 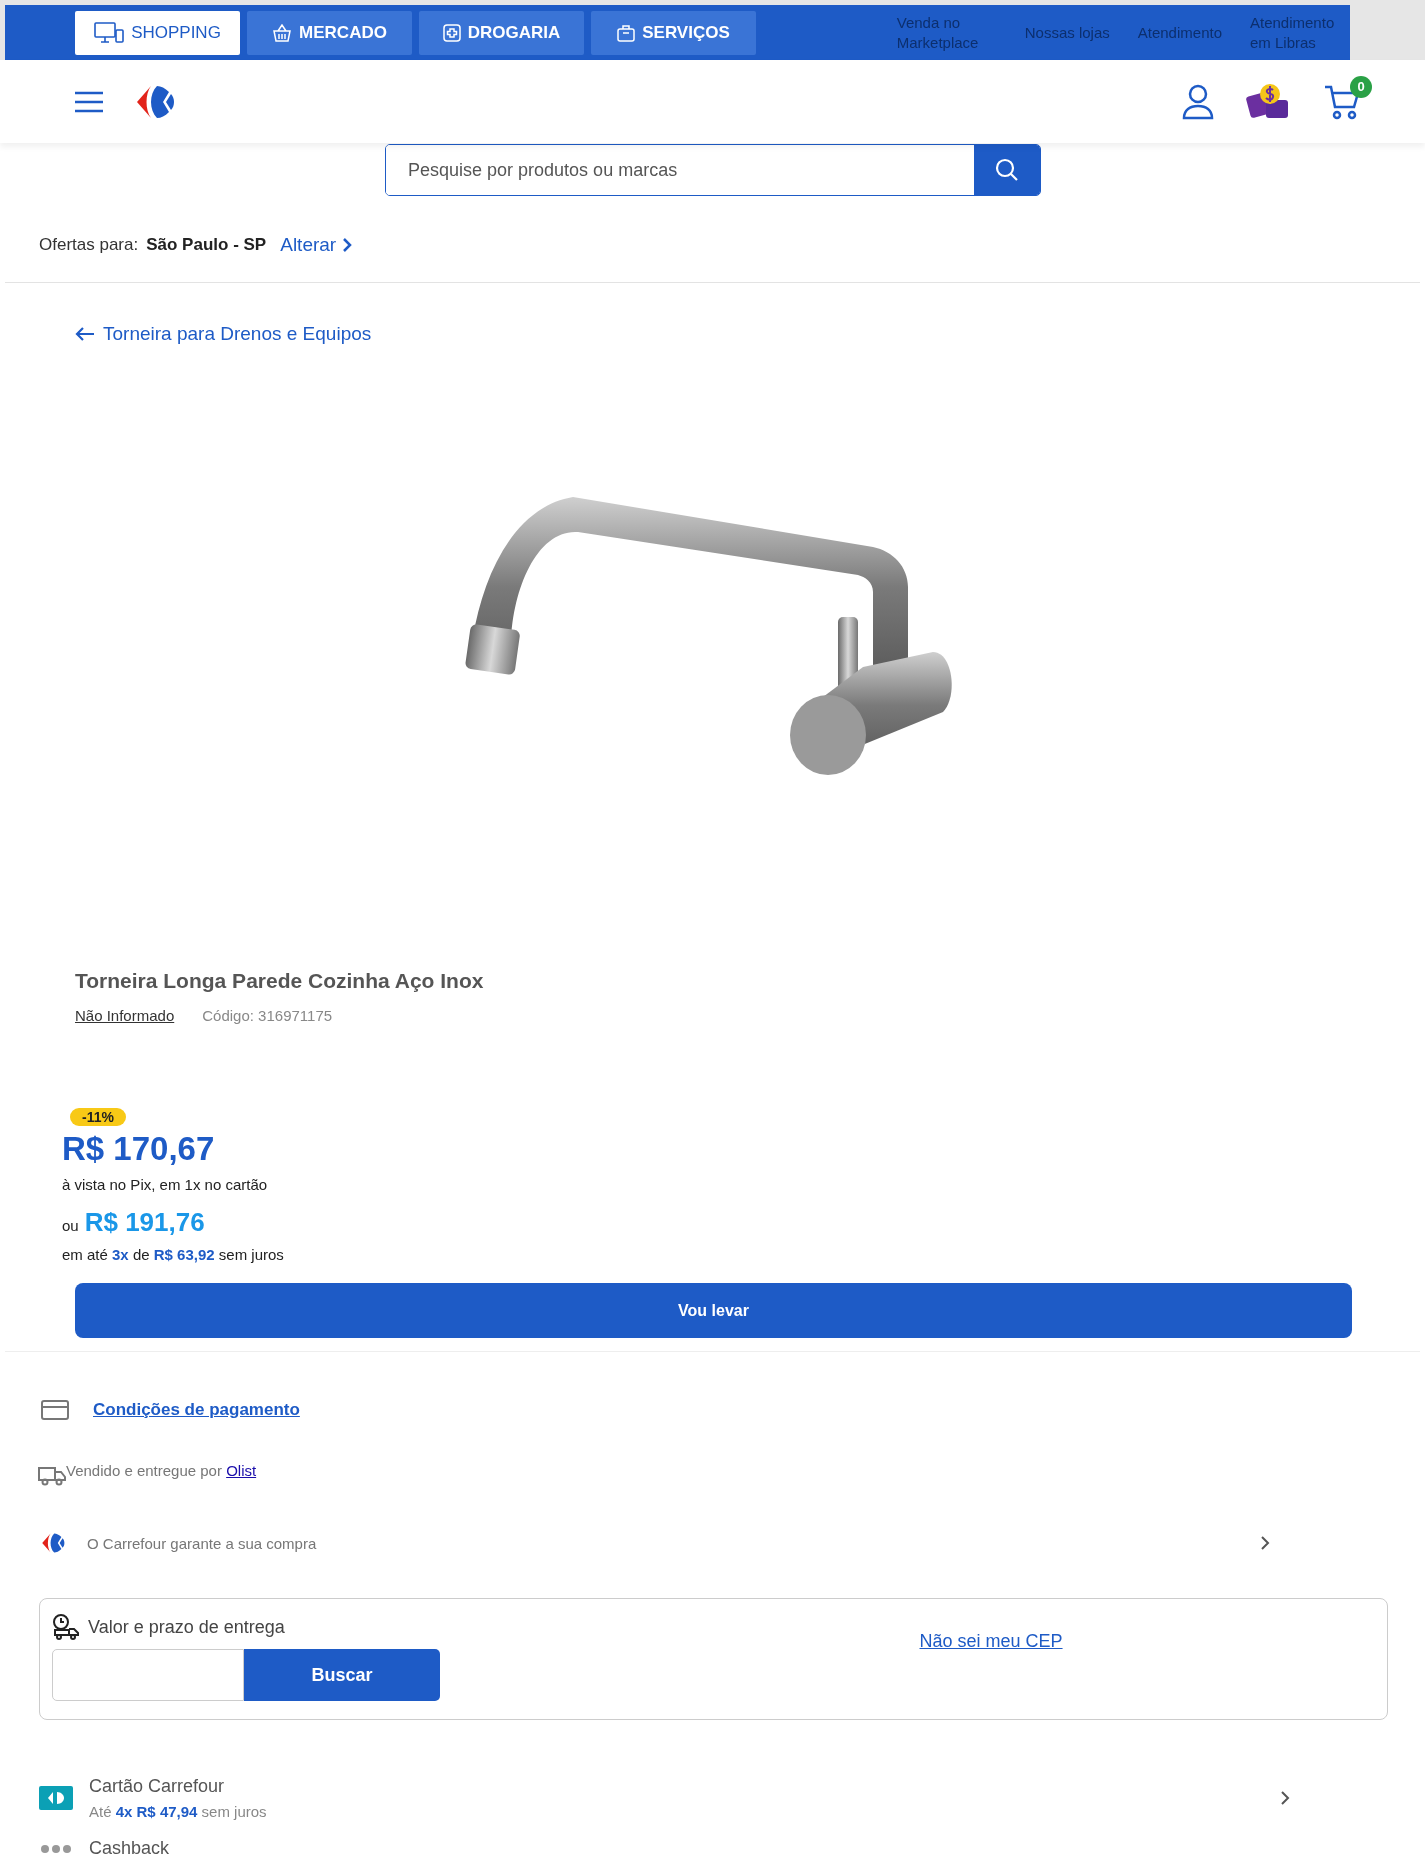 What do you see at coordinates (89, 245) in the screenshot?
I see `offers-label: Ofertas para:` at bounding box center [89, 245].